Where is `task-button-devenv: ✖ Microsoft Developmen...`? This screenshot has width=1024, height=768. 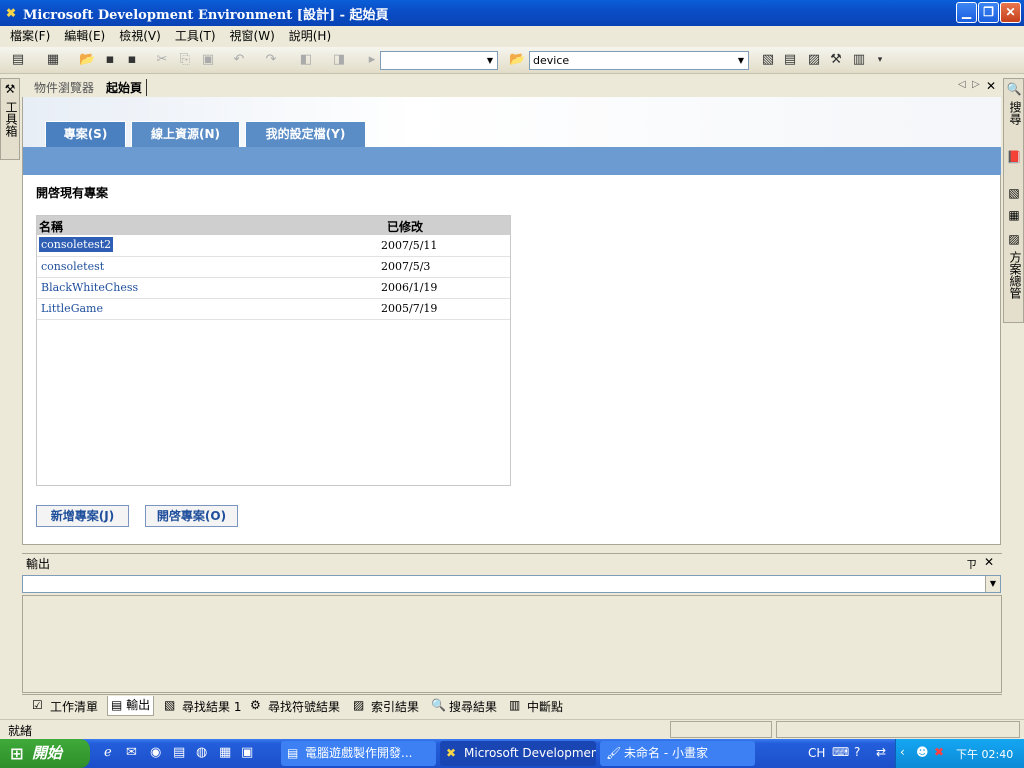
task-button-devenv: ✖ Microsoft Developmen... is located at coordinates (518, 753).